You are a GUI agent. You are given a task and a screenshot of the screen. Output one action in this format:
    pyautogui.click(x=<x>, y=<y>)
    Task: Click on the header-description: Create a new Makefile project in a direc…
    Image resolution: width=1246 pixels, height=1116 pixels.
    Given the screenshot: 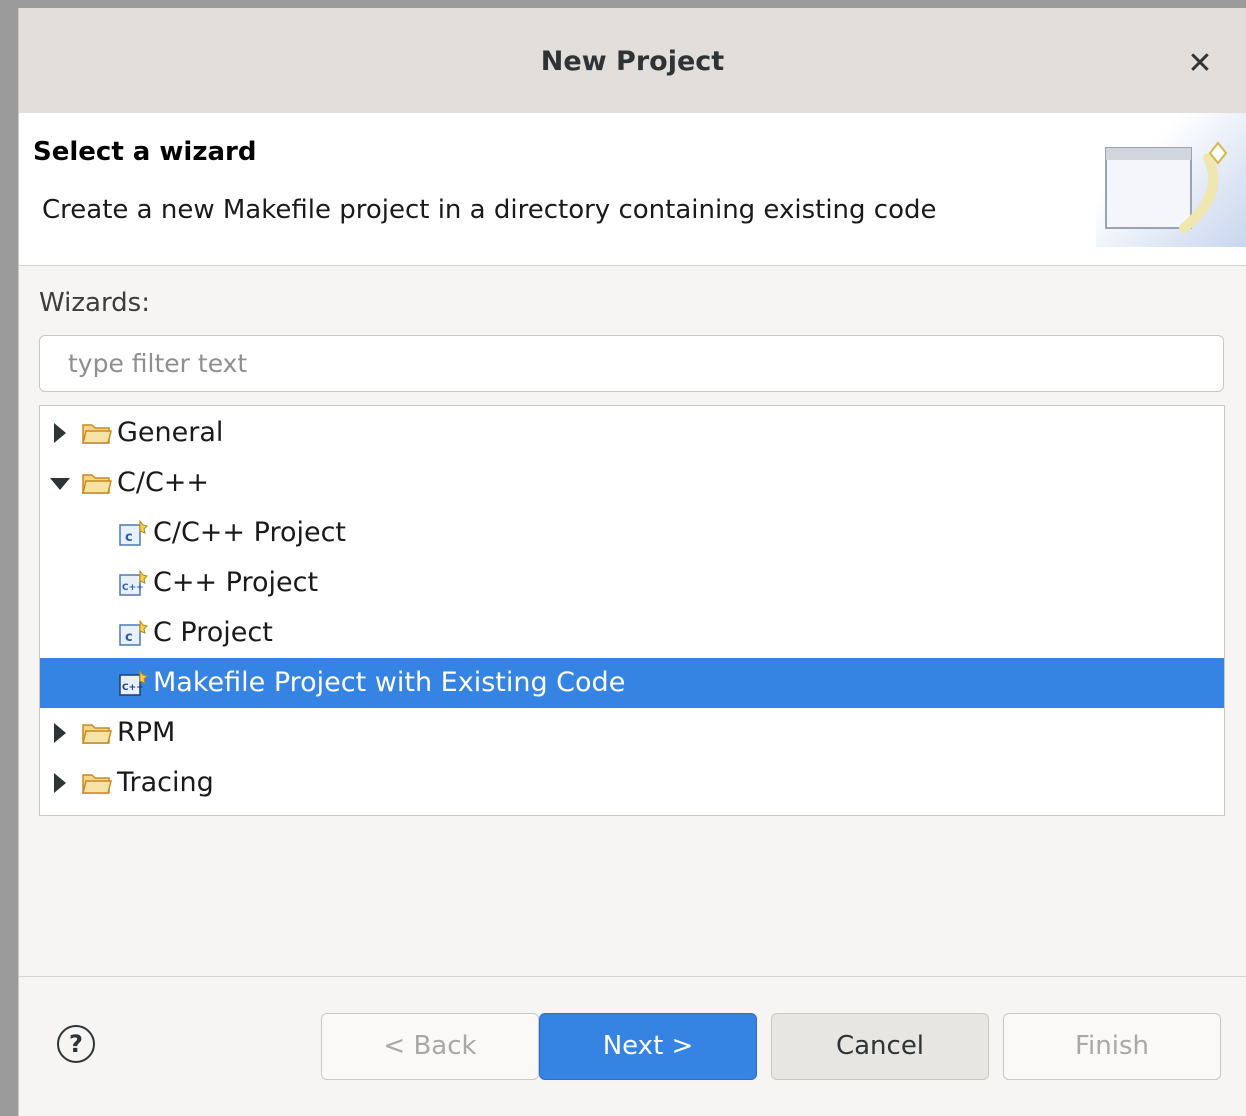 What is the action you would take?
    pyautogui.click(x=489, y=210)
    